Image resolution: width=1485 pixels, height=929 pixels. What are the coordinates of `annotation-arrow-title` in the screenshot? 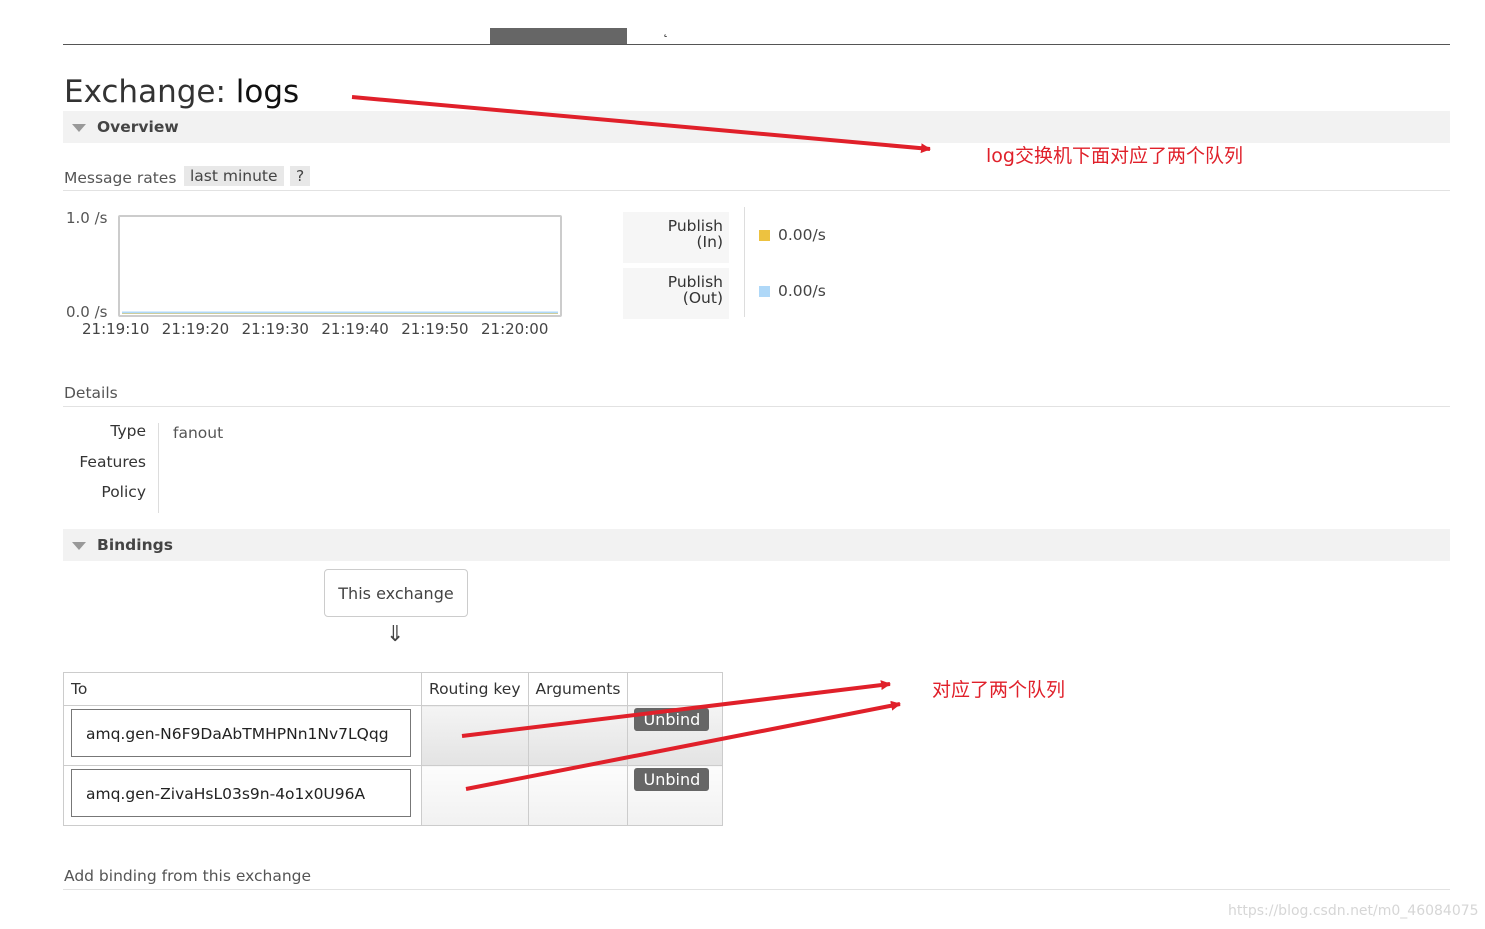 It's located at (641, 124).